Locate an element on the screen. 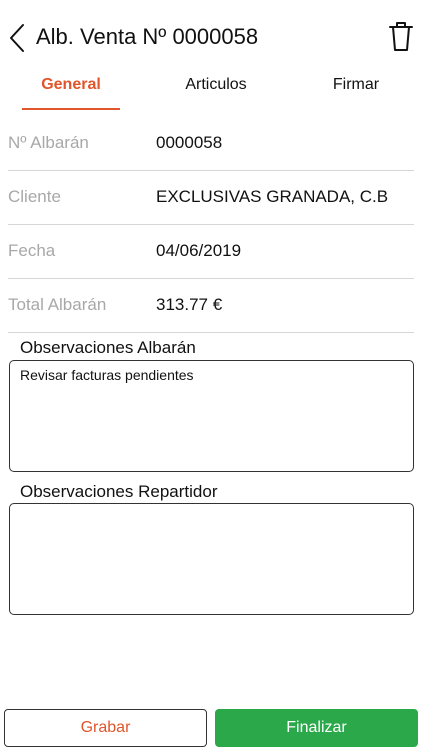 Image resolution: width=422 pixels, height=750 pixels. header: Alb. Venta Nº 0000058 is located at coordinates (211, 35).